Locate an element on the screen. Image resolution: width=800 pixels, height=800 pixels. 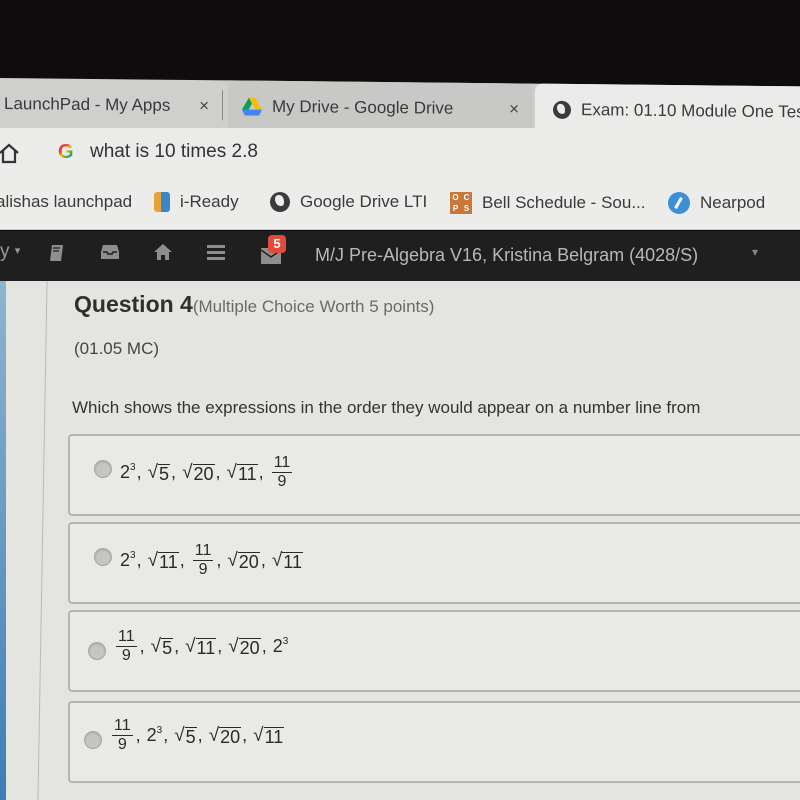
address-input: what is 10 times 2.8 is located at coordinates (174, 152).